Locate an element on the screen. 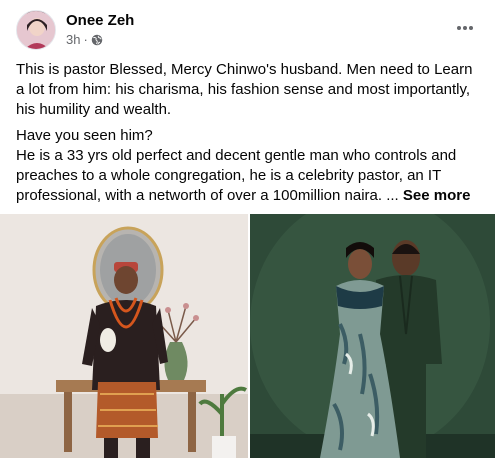 This screenshot has height=458, width=495. post-meta: 3h · is located at coordinates (84, 39).